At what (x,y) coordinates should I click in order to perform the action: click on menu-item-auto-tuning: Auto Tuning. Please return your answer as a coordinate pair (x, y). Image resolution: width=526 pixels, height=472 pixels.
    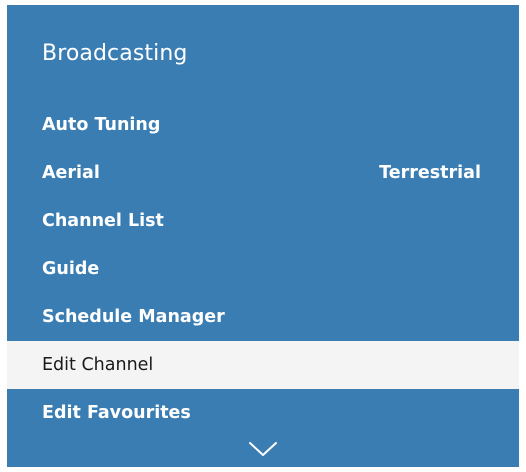
    Looking at the image, I should click on (263, 125).